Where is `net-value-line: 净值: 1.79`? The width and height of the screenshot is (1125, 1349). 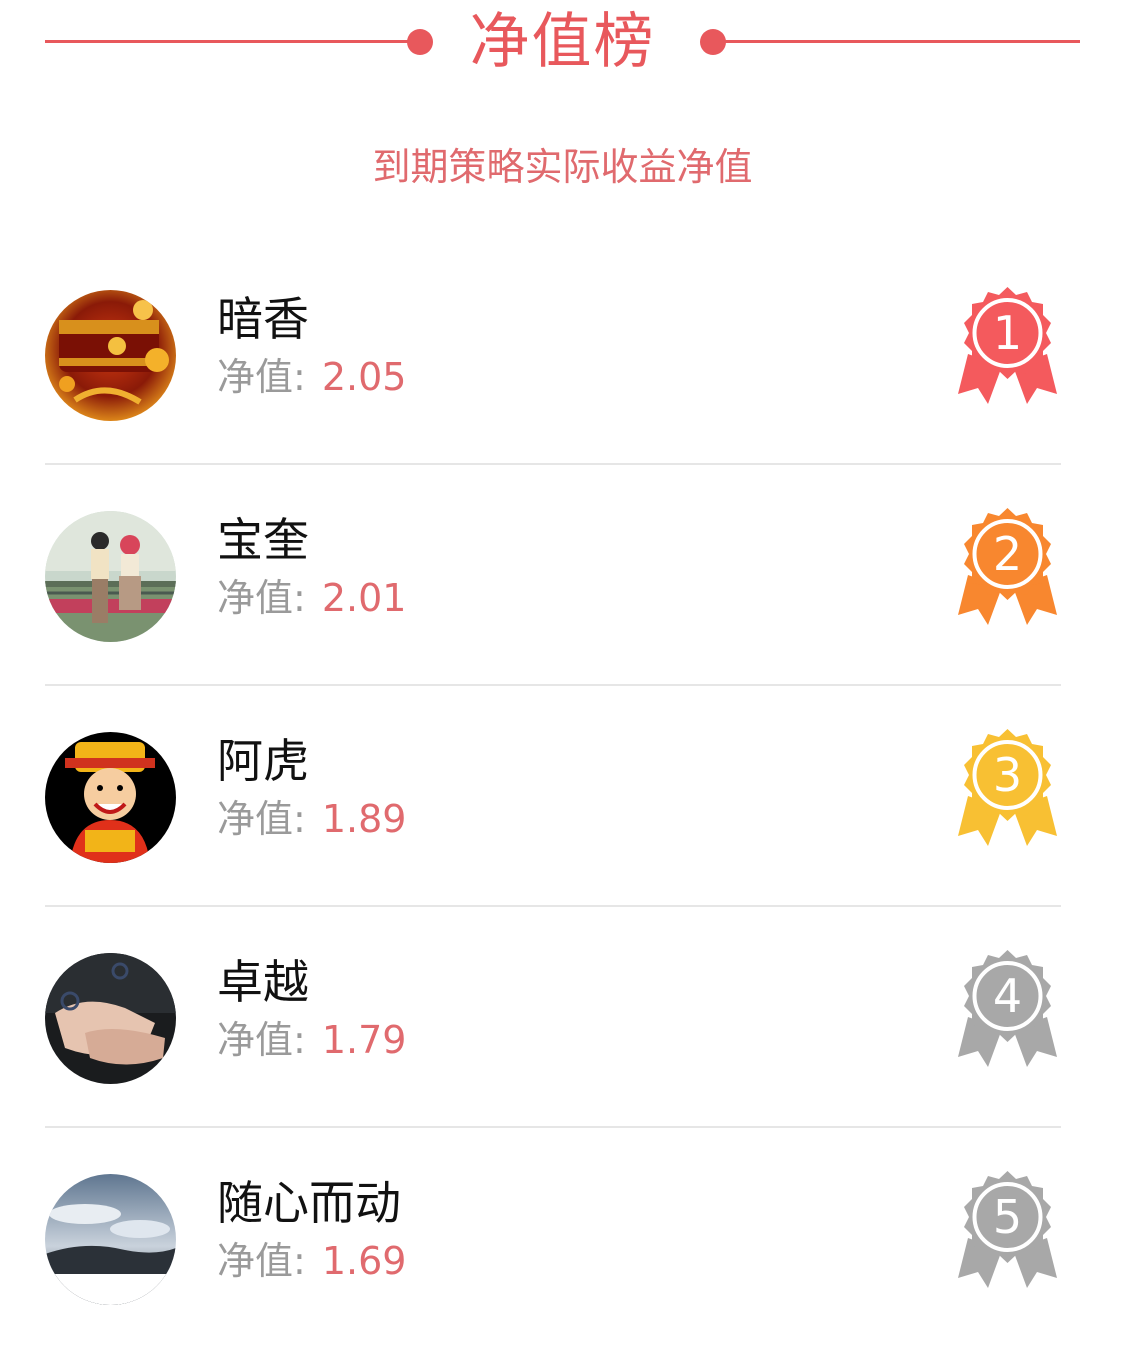
net-value-line: 净值: 1.79 is located at coordinates (311, 1040).